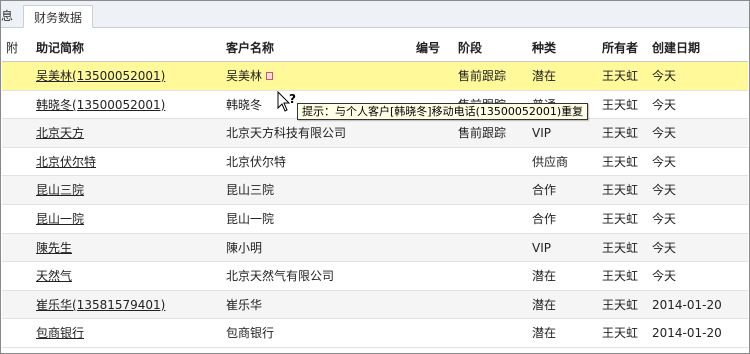  I want to click on column-header-customer-name: 客户名称, so click(250, 47).